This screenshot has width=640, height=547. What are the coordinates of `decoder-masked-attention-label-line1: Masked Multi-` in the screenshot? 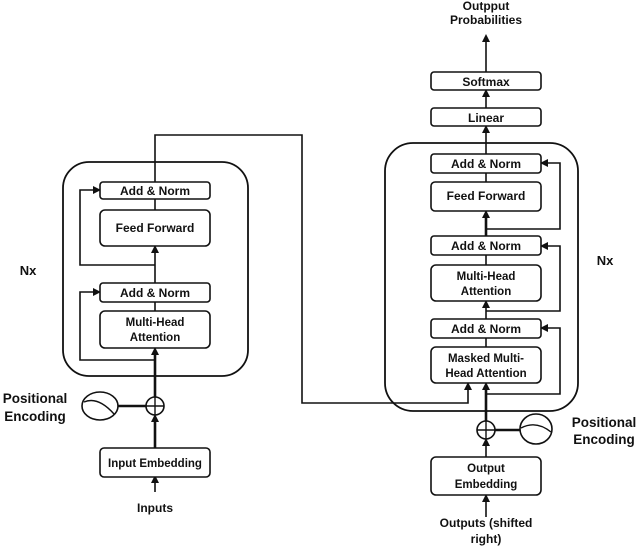 It's located at (486, 359).